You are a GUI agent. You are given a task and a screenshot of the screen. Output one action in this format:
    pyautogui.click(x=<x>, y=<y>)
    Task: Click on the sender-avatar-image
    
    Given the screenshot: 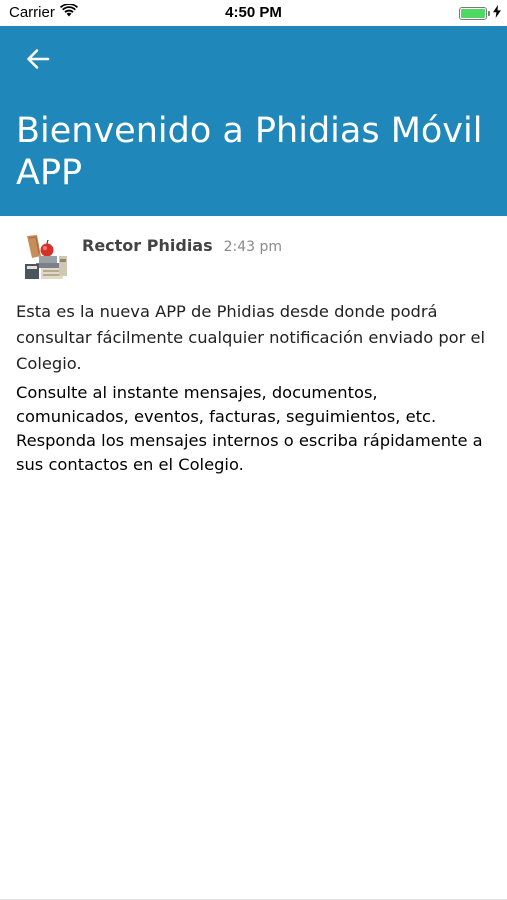 What is the action you would take?
    pyautogui.click(x=45, y=258)
    